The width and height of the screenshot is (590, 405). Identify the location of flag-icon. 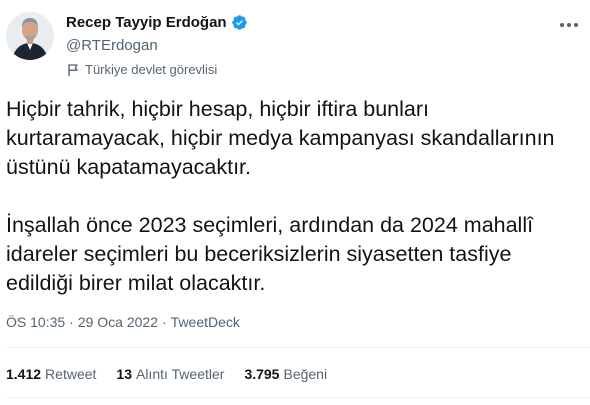
(73, 69).